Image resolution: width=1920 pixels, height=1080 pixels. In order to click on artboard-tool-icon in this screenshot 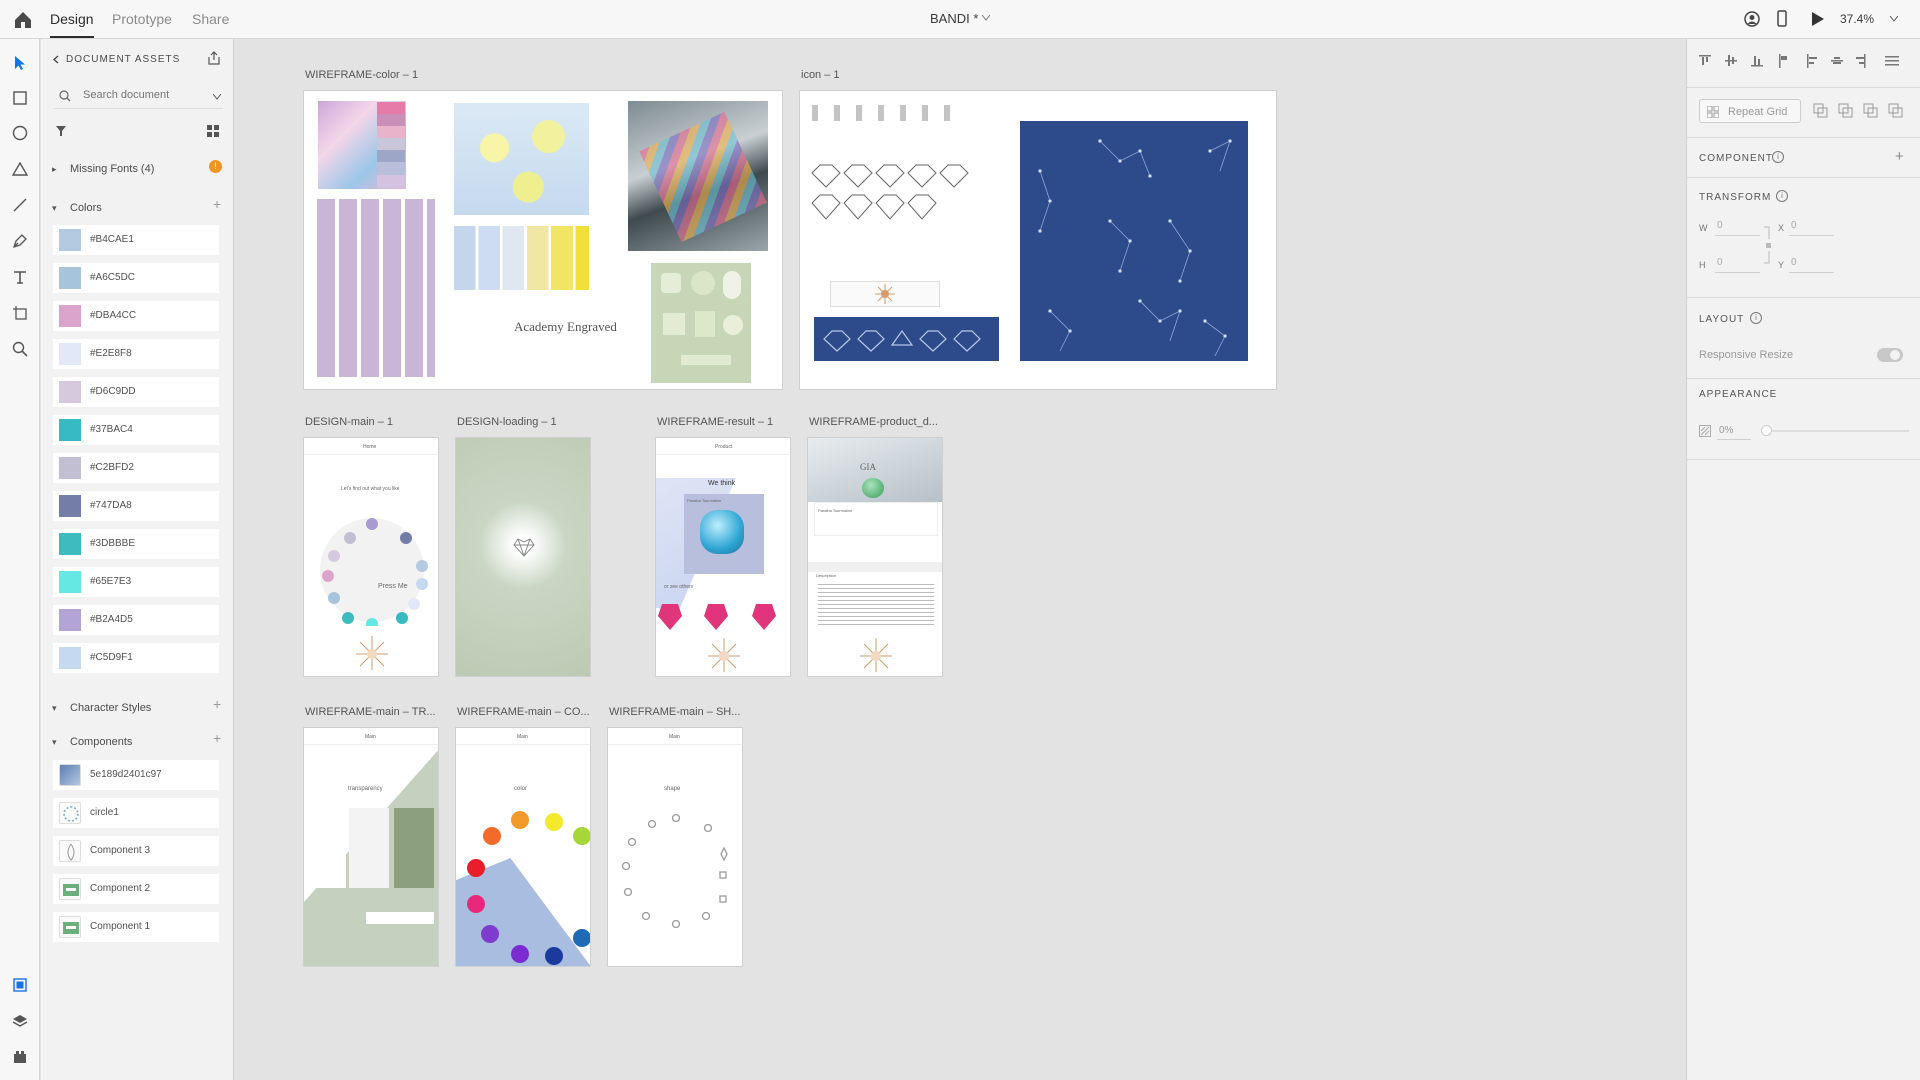, I will do `click(20, 313)`.